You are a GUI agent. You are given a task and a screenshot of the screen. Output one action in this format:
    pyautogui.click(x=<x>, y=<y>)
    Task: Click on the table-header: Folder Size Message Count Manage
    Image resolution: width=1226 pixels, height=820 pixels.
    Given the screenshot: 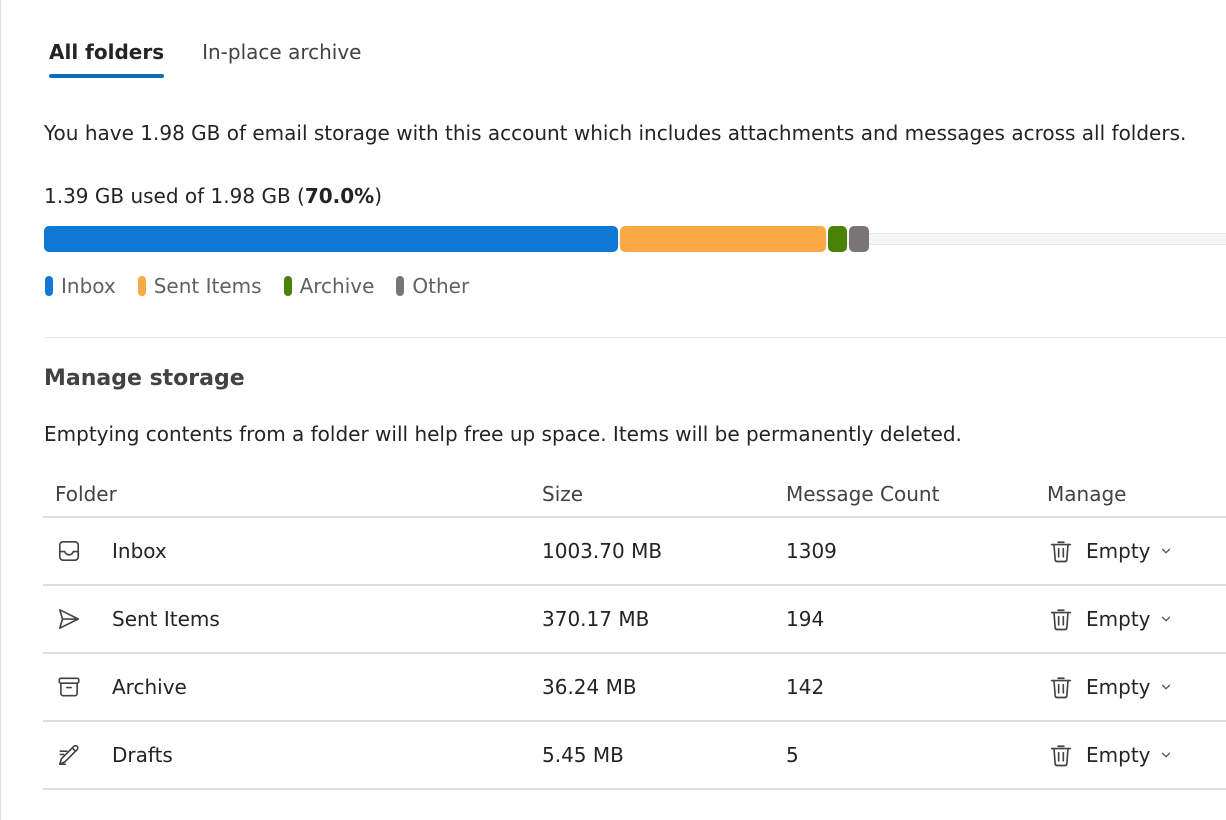 What is the action you would take?
    pyautogui.click(x=634, y=495)
    